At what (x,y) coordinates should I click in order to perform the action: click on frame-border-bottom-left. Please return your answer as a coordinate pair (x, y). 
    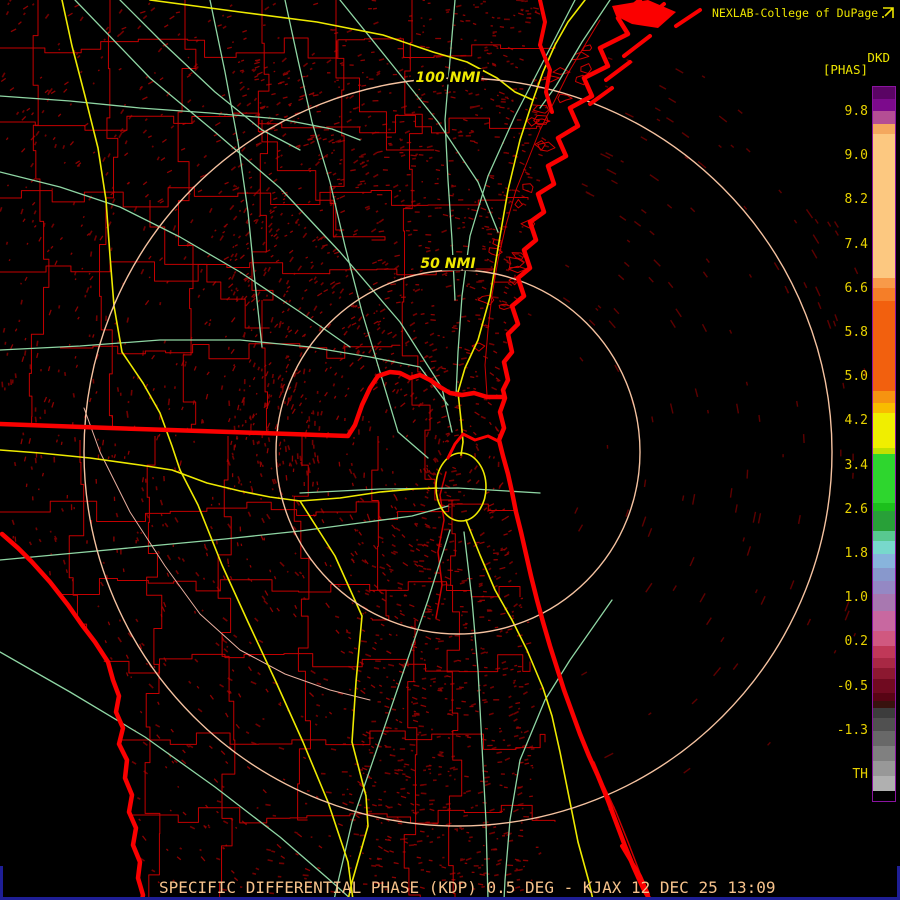
    Looking at the image, I should click on (1, 883).